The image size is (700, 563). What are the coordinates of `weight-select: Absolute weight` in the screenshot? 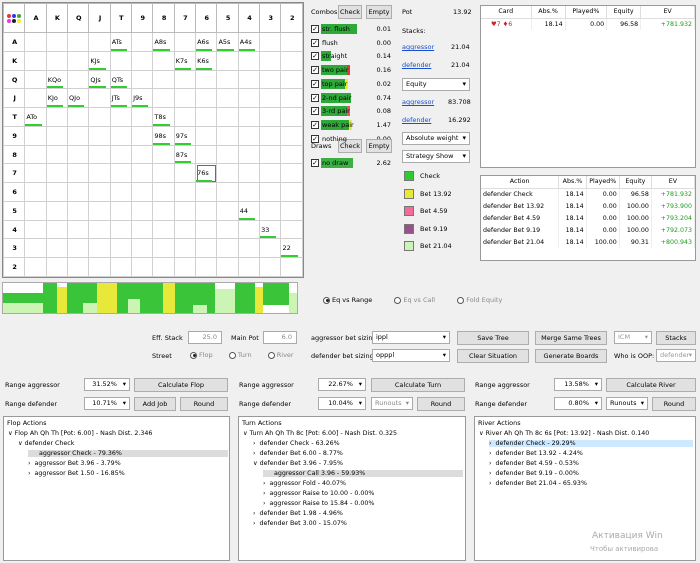 It's located at (436, 138).